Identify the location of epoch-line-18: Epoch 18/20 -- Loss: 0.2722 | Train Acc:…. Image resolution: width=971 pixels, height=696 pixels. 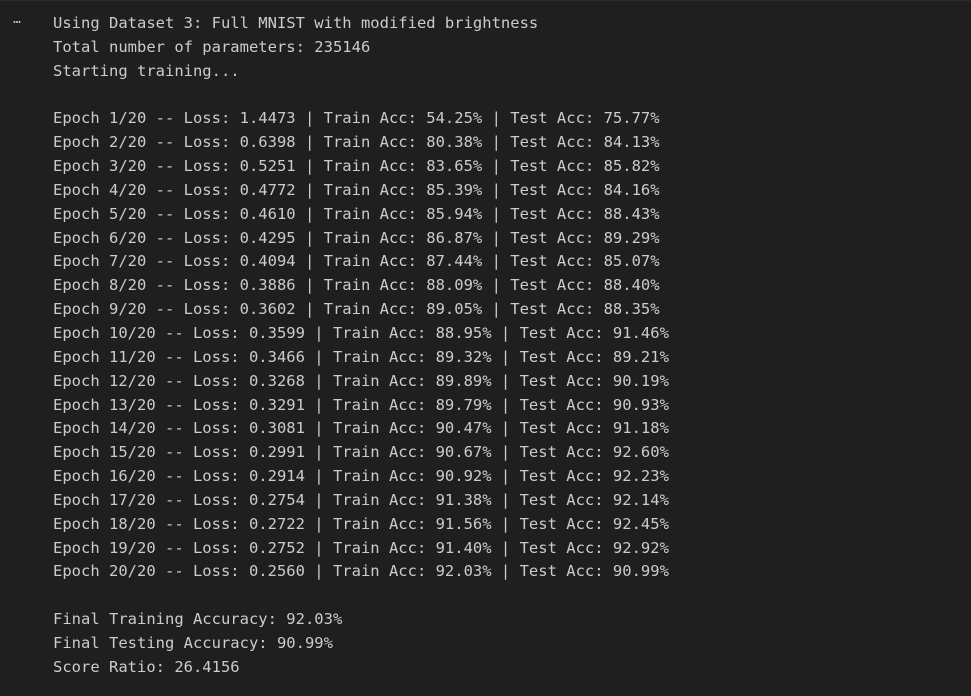
(361, 523).